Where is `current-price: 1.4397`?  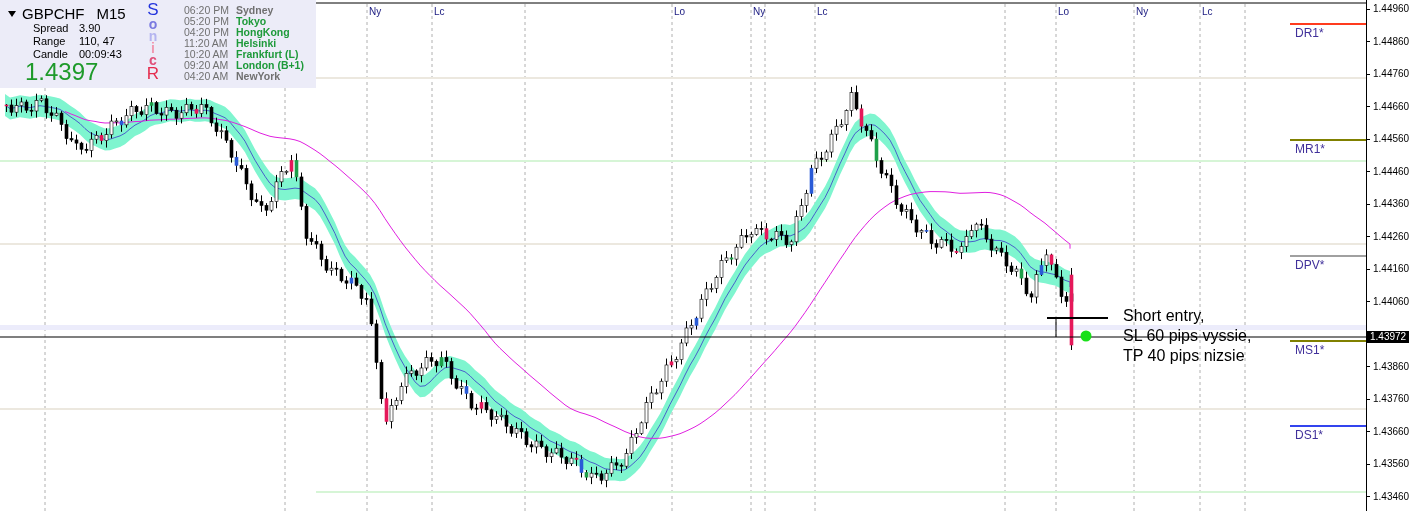 current-price: 1.4397 is located at coordinates (62, 72).